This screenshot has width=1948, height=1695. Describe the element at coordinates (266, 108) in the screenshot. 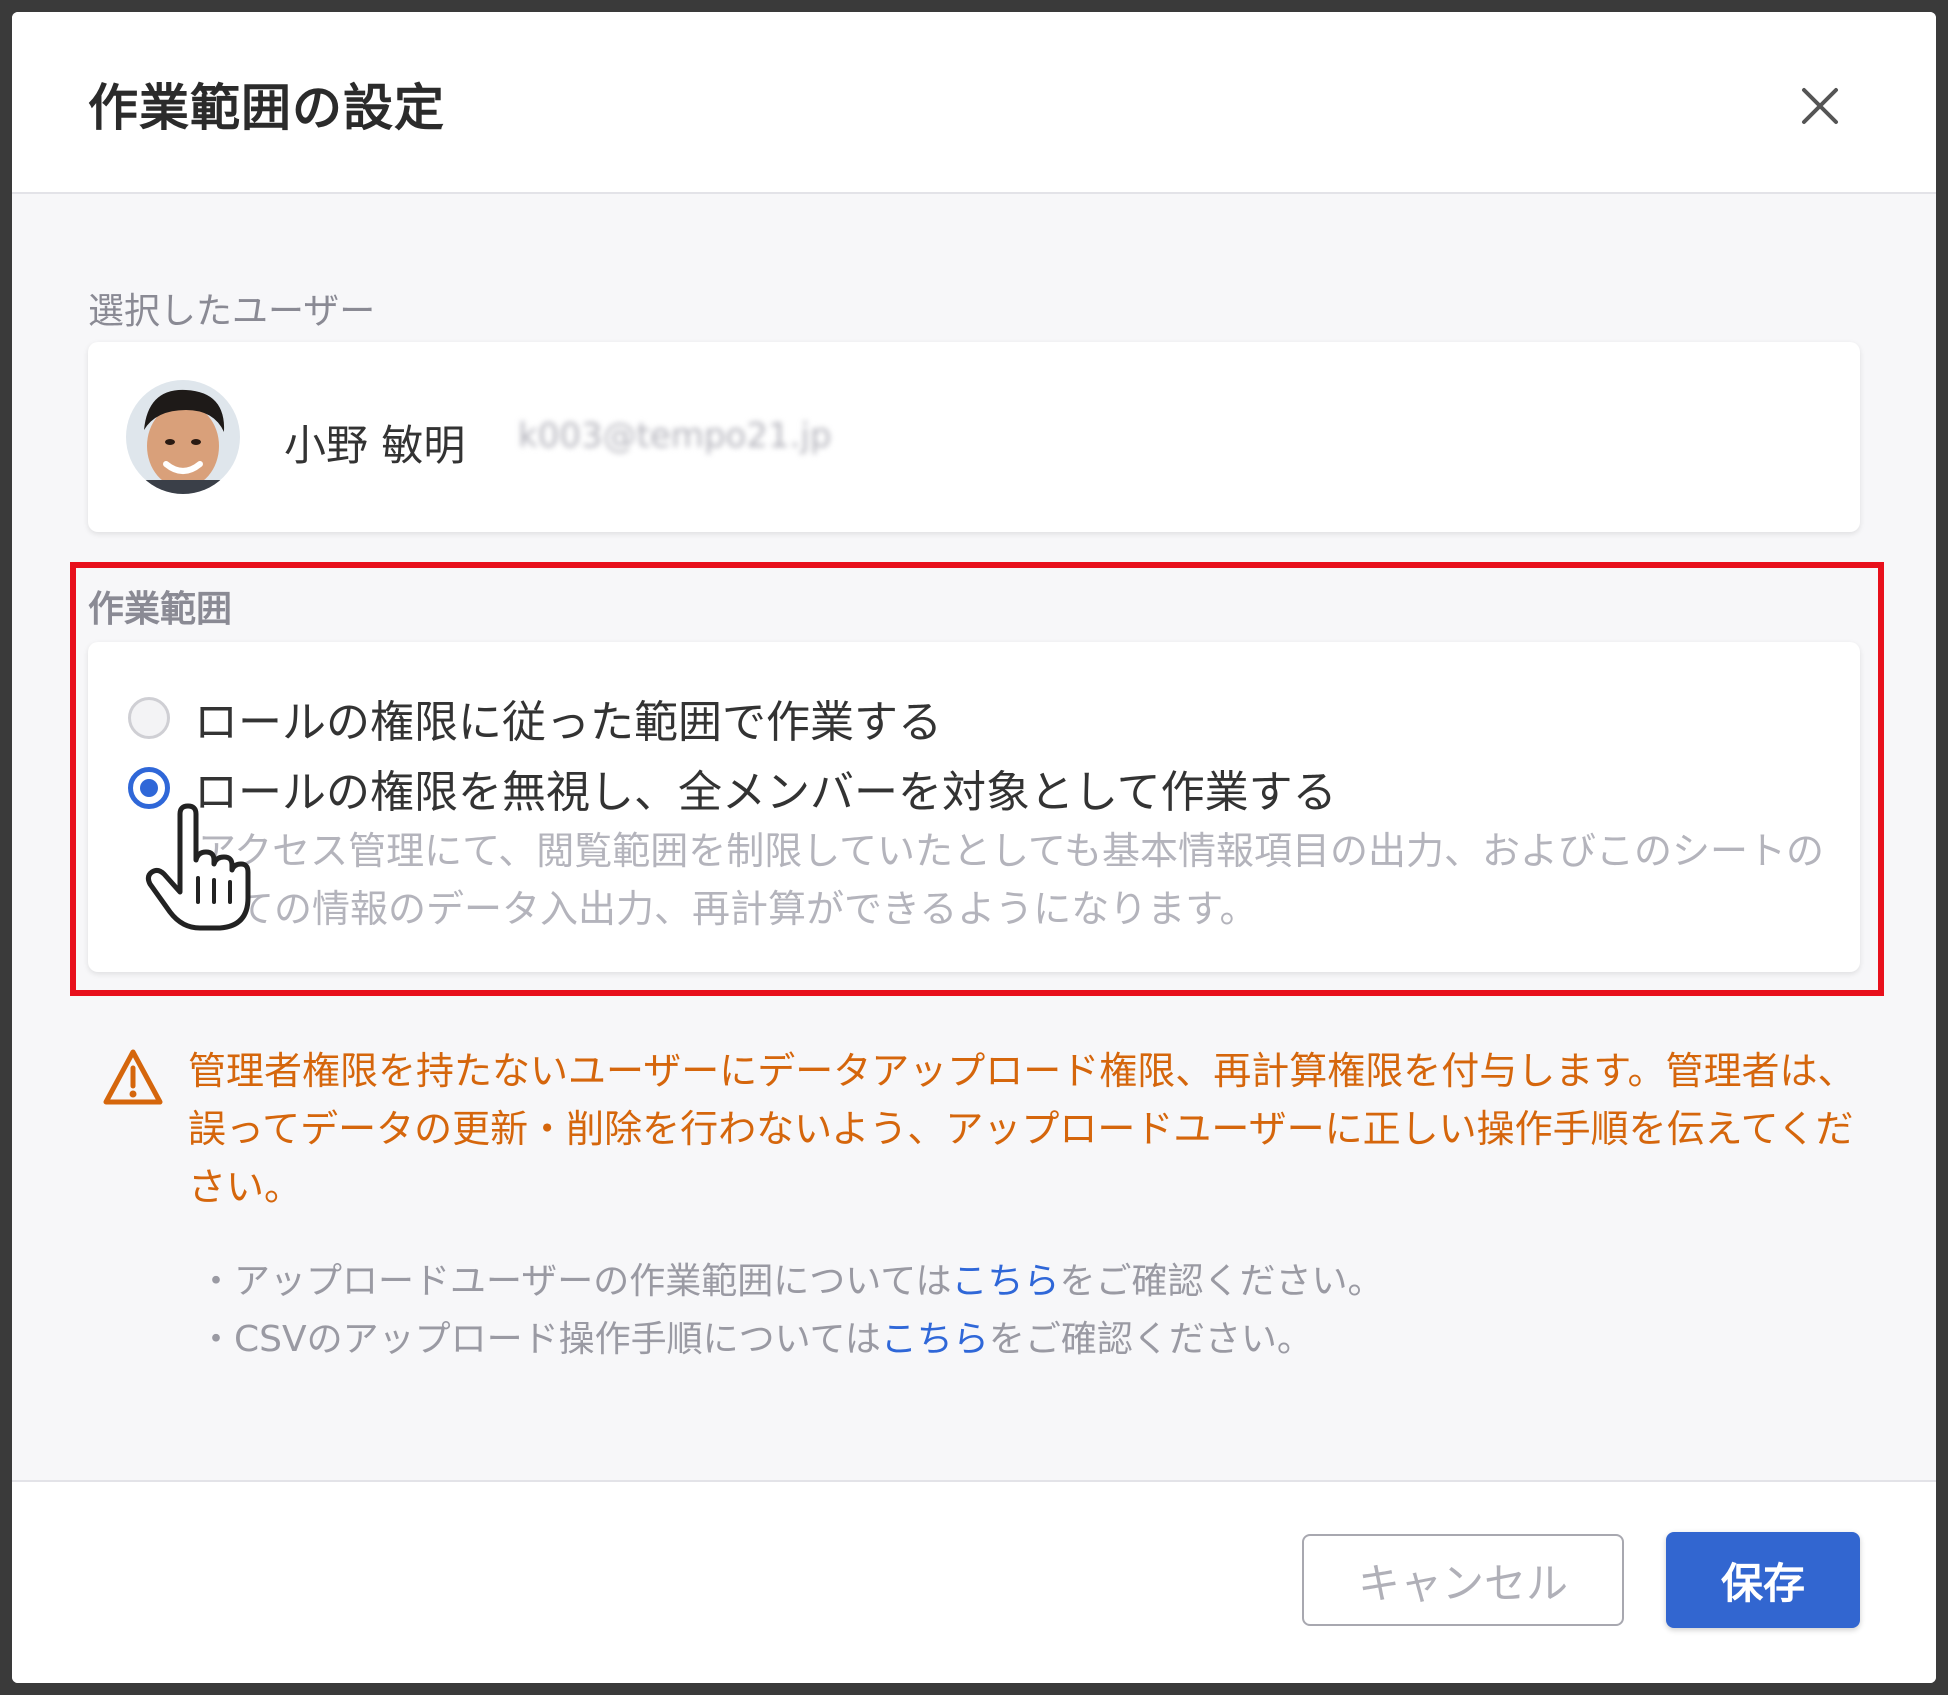

I see `dialog-title: 作業範囲の設定` at that location.